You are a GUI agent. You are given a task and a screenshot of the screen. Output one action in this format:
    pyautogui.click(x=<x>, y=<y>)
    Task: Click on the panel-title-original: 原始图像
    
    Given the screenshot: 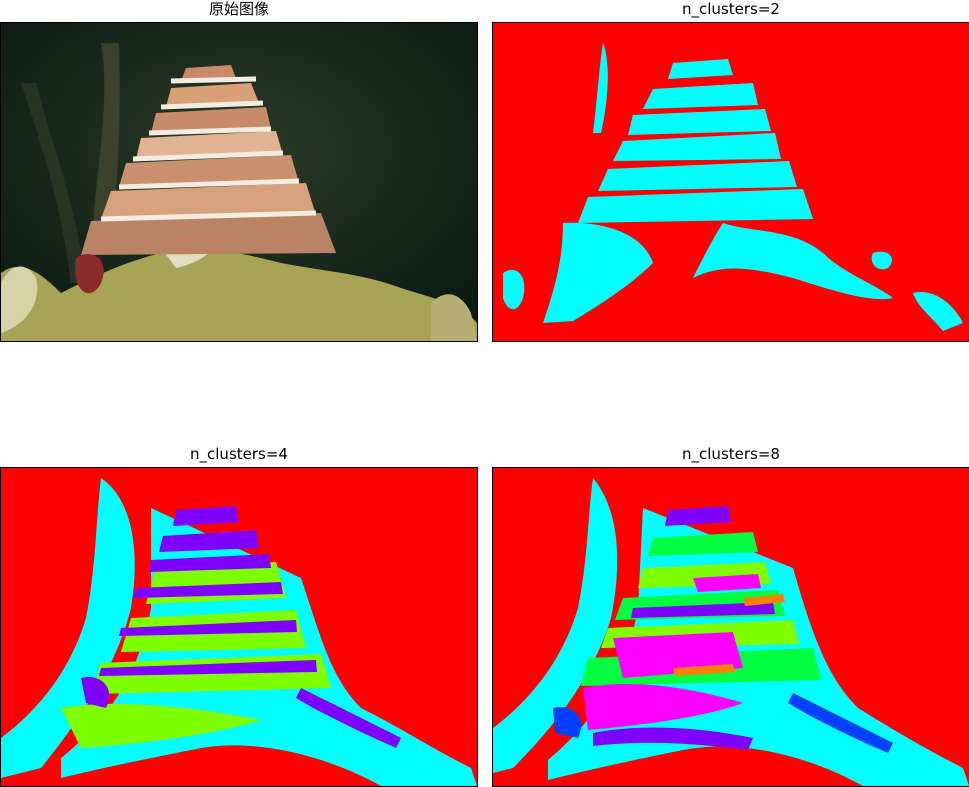 What is the action you would take?
    pyautogui.click(x=238, y=9)
    